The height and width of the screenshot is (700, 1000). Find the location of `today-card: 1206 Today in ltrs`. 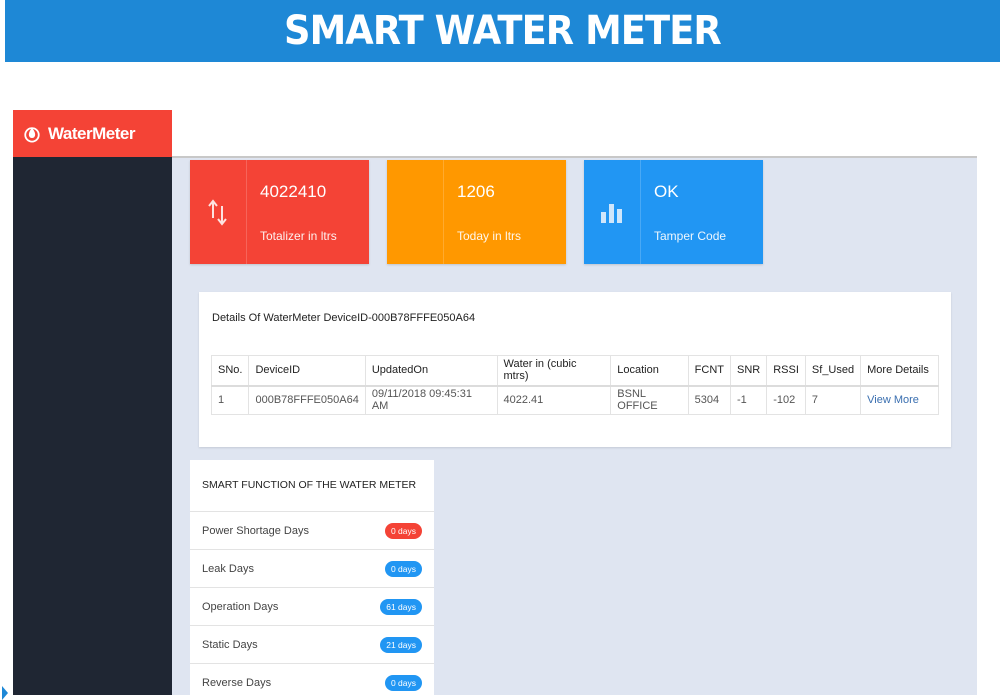

today-card: 1206 Today in ltrs is located at coordinates (476, 212).